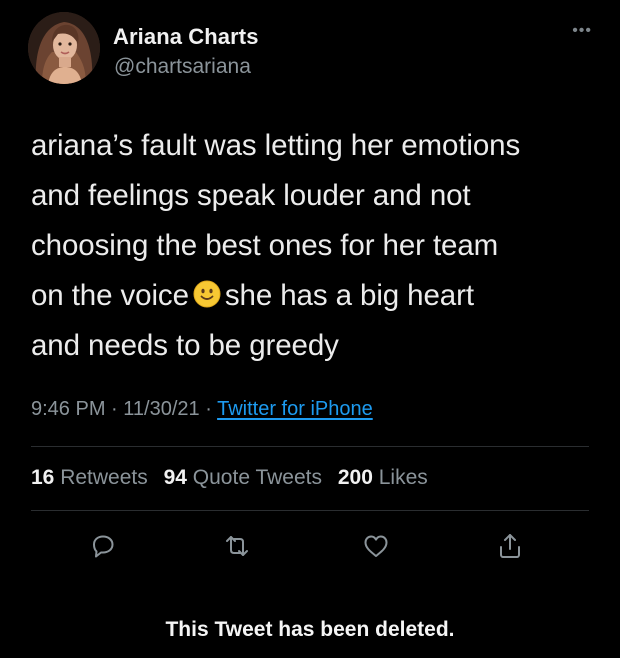 This screenshot has height=658, width=620. What do you see at coordinates (104, 477) in the screenshot?
I see `retweets-label: Retweets` at bounding box center [104, 477].